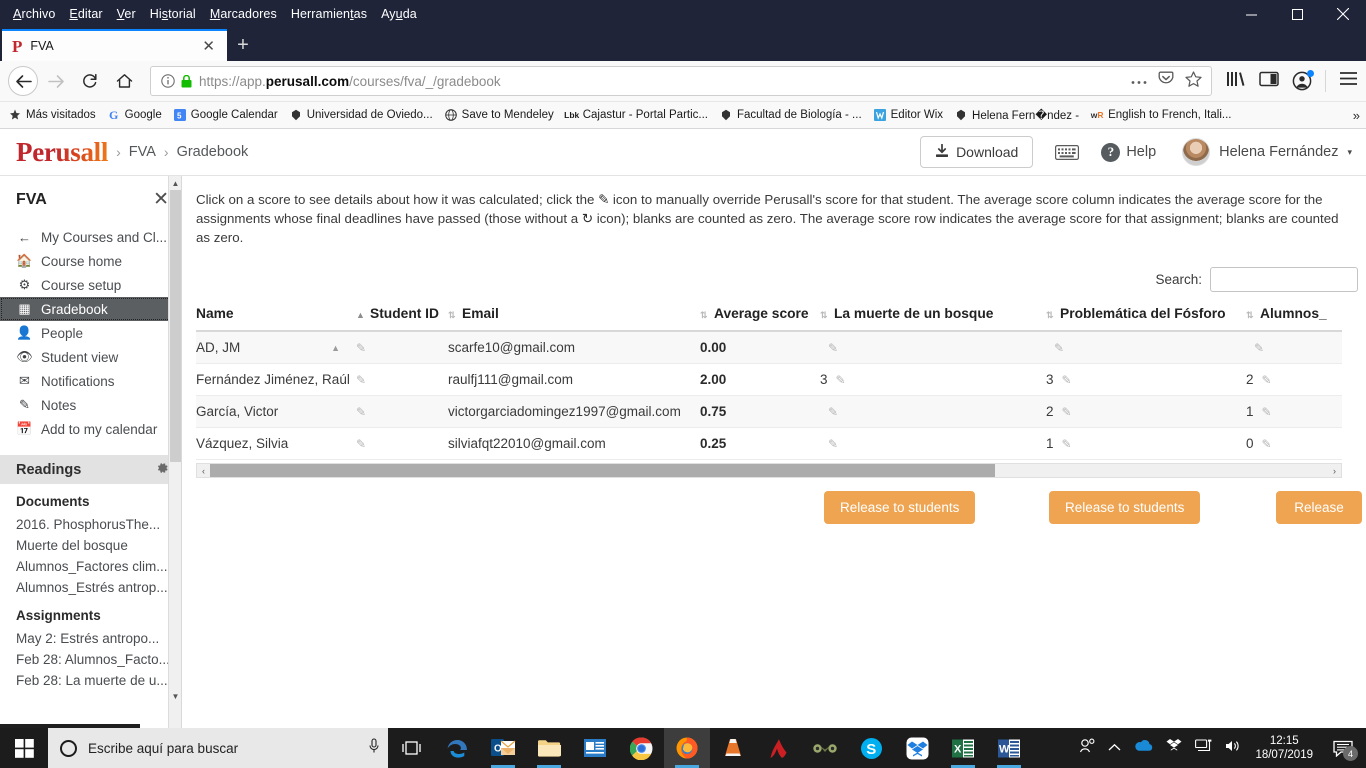  I want to click on sidebar-item-course-setup: ⚙ Course setup, so click(90, 285).